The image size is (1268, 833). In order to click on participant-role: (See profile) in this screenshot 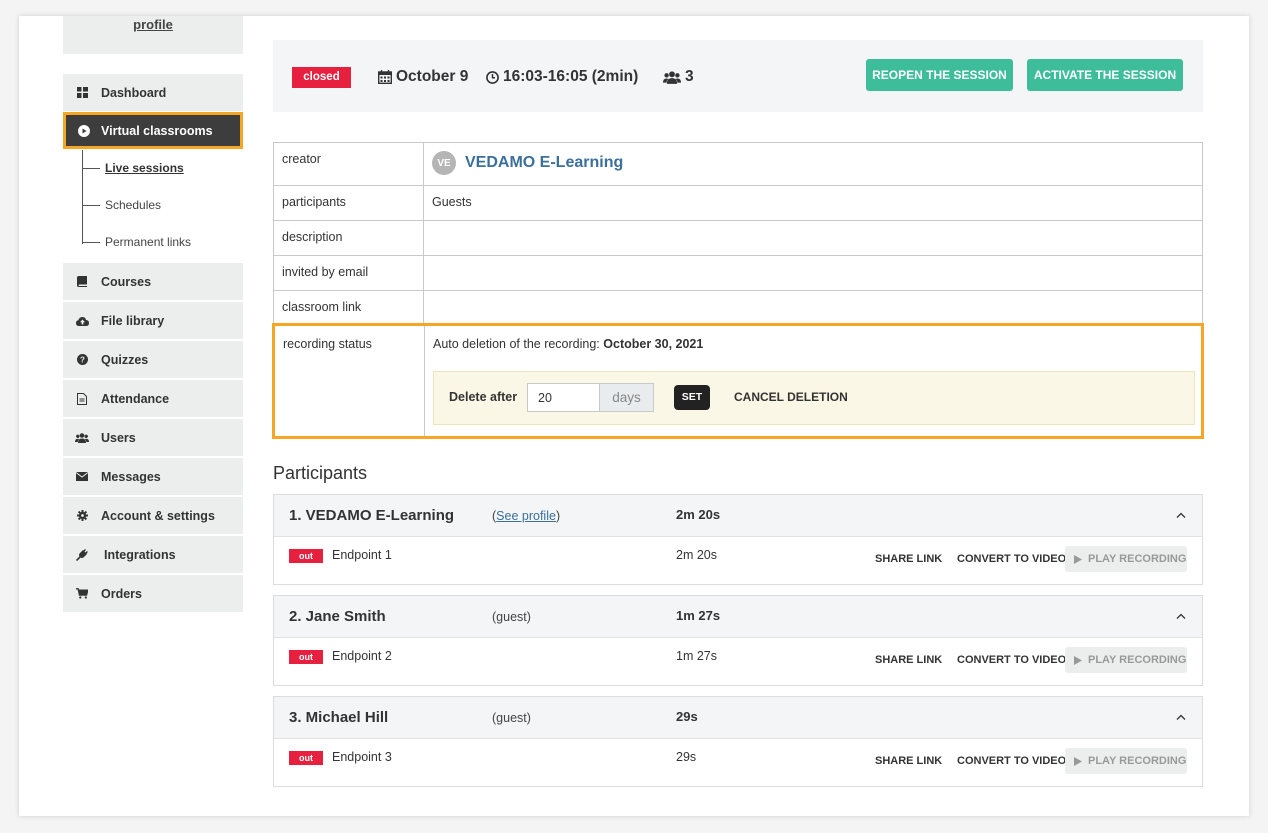, I will do `click(526, 516)`.